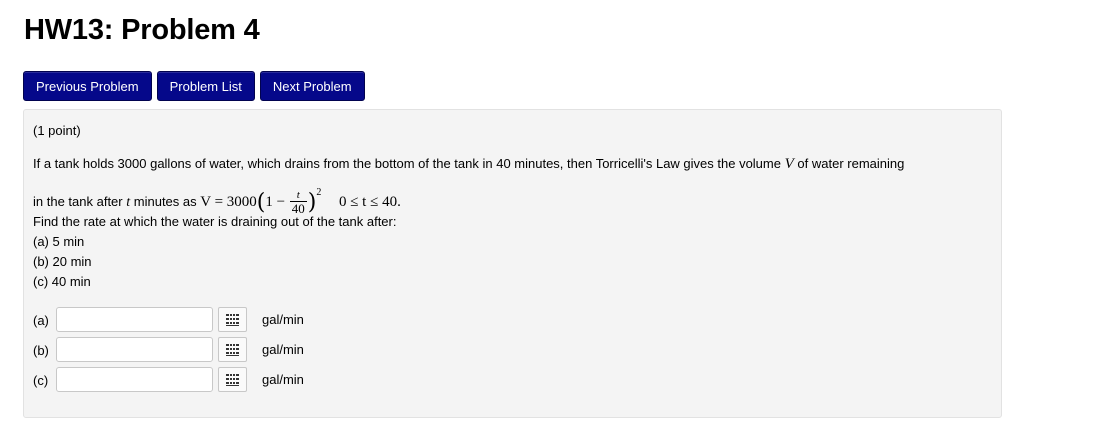 Image resolution: width=1108 pixels, height=433 pixels. I want to click on answer-a-input, so click(134, 319).